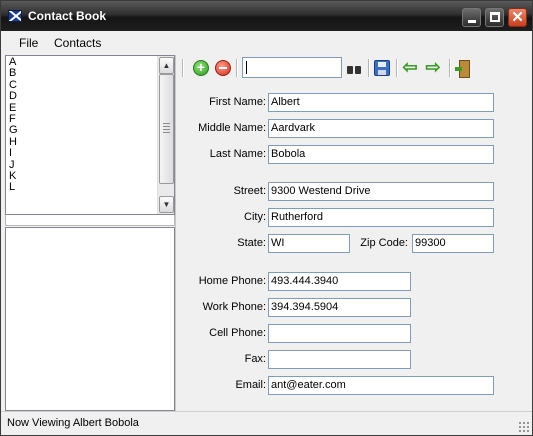 The height and width of the screenshot is (436, 533). What do you see at coordinates (237, 154) in the screenshot?
I see `last-name-label: Last Name:` at bounding box center [237, 154].